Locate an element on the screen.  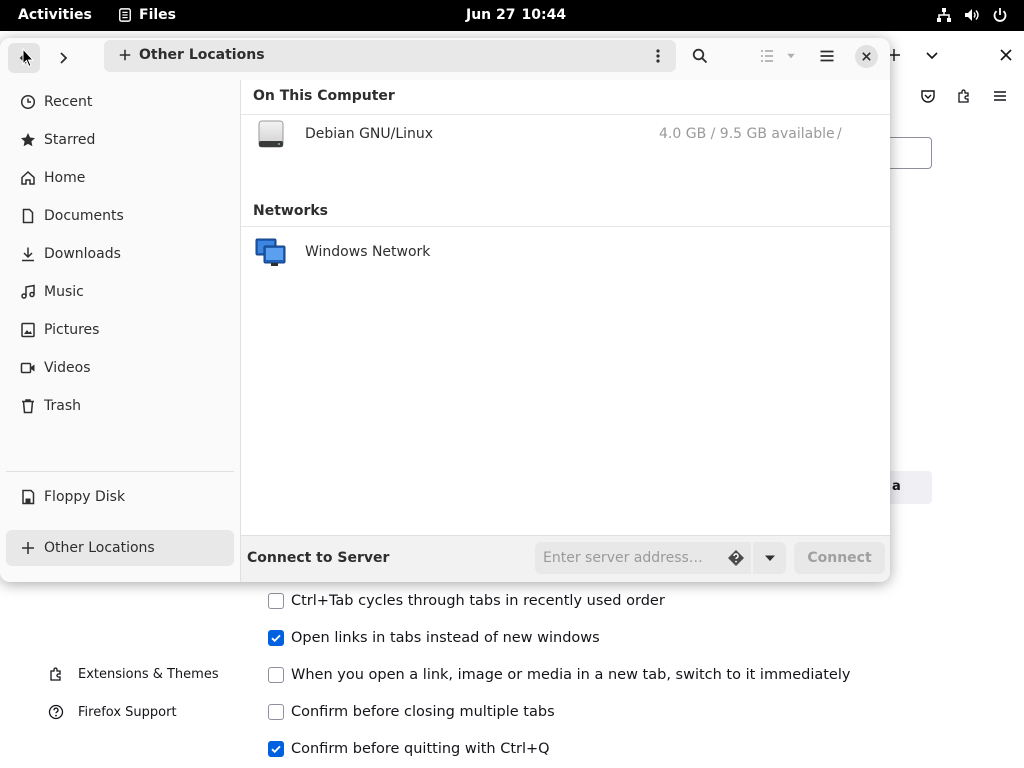
firefox-support-label: Firefox Support is located at coordinates (127, 712).